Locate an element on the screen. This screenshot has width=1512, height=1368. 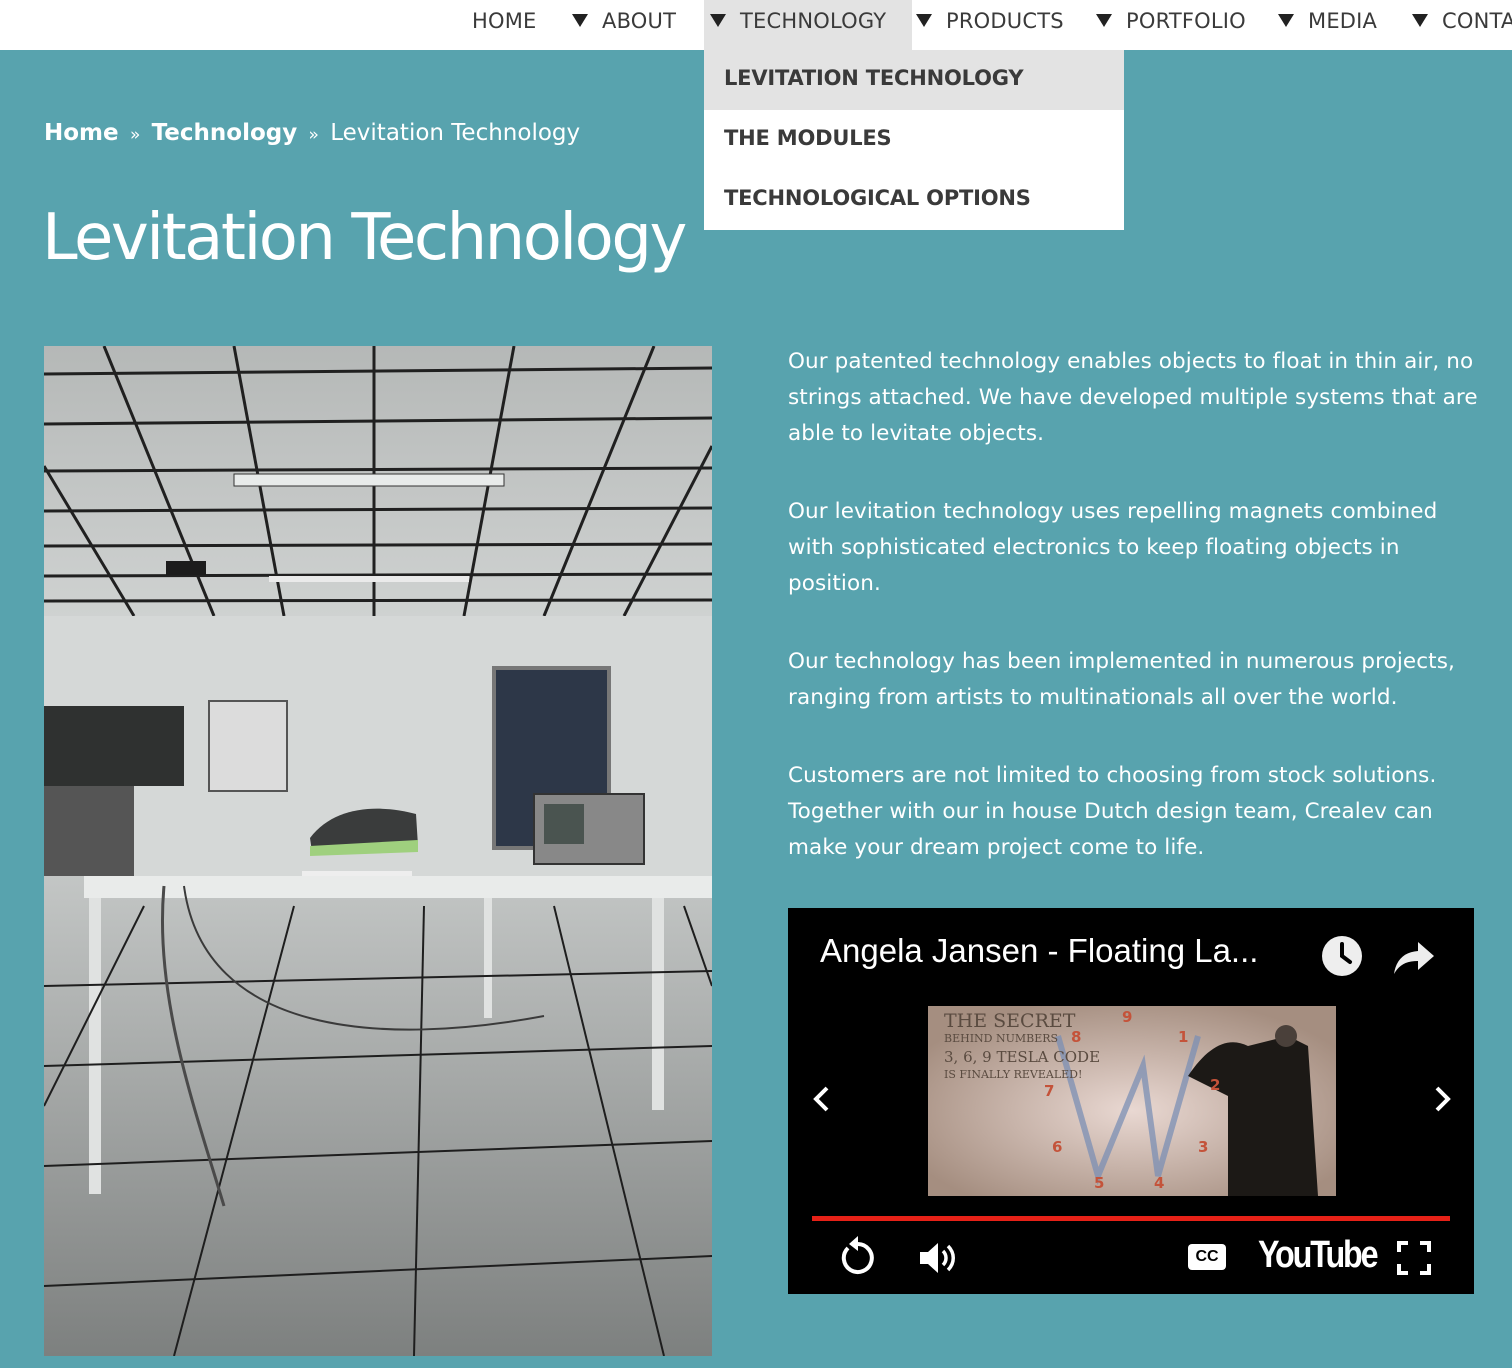
cc-icon: CC is located at coordinates (1207, 1257).